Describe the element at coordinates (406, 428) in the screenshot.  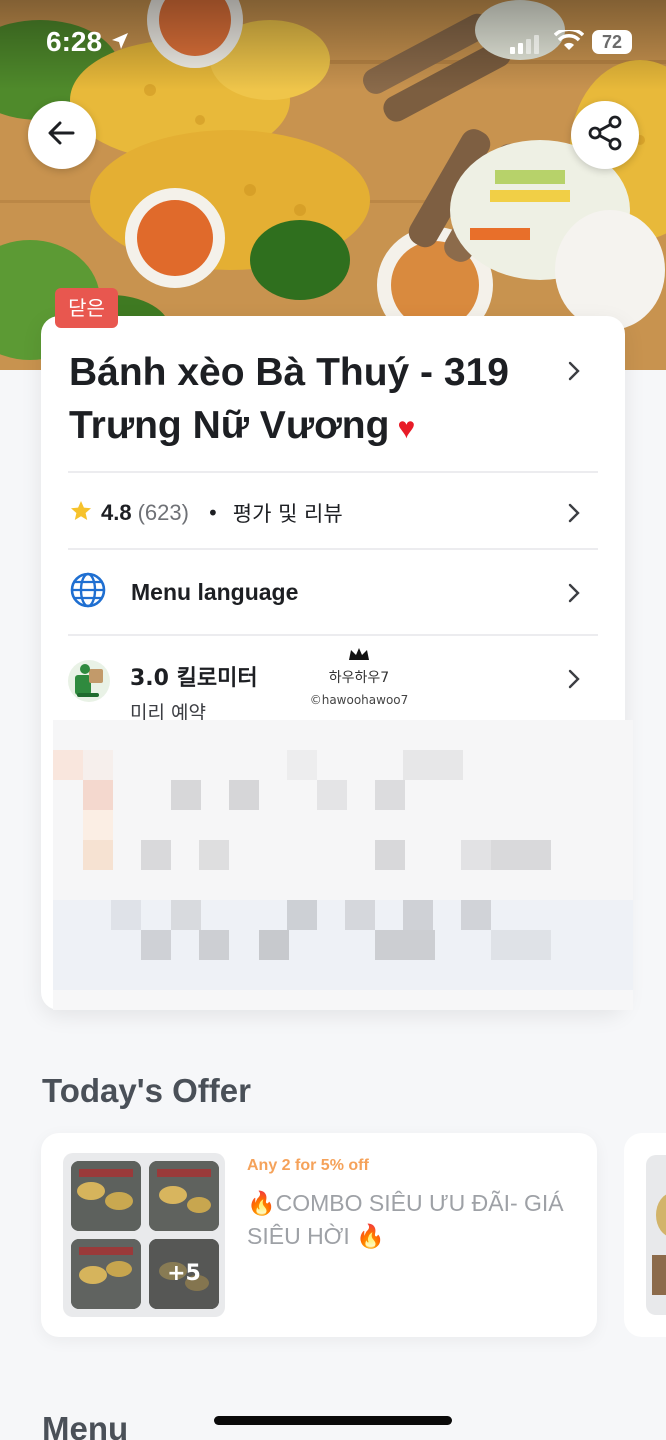
I see `favorite-heart-icon: ♥` at that location.